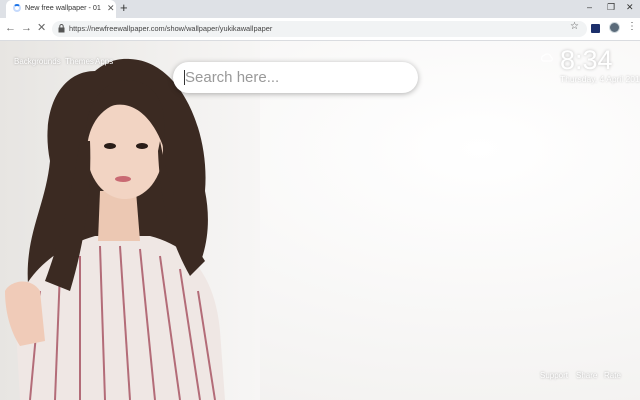 The height and width of the screenshot is (400, 640). What do you see at coordinates (10, 28) in the screenshot?
I see `back-button: ←` at bounding box center [10, 28].